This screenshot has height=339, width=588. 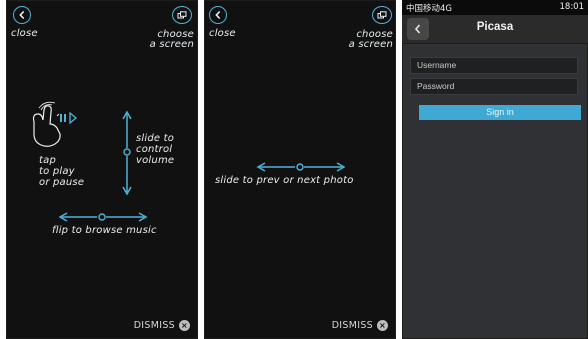 What do you see at coordinates (103, 217) in the screenshot?
I see `flip-arrow-icon` at bounding box center [103, 217].